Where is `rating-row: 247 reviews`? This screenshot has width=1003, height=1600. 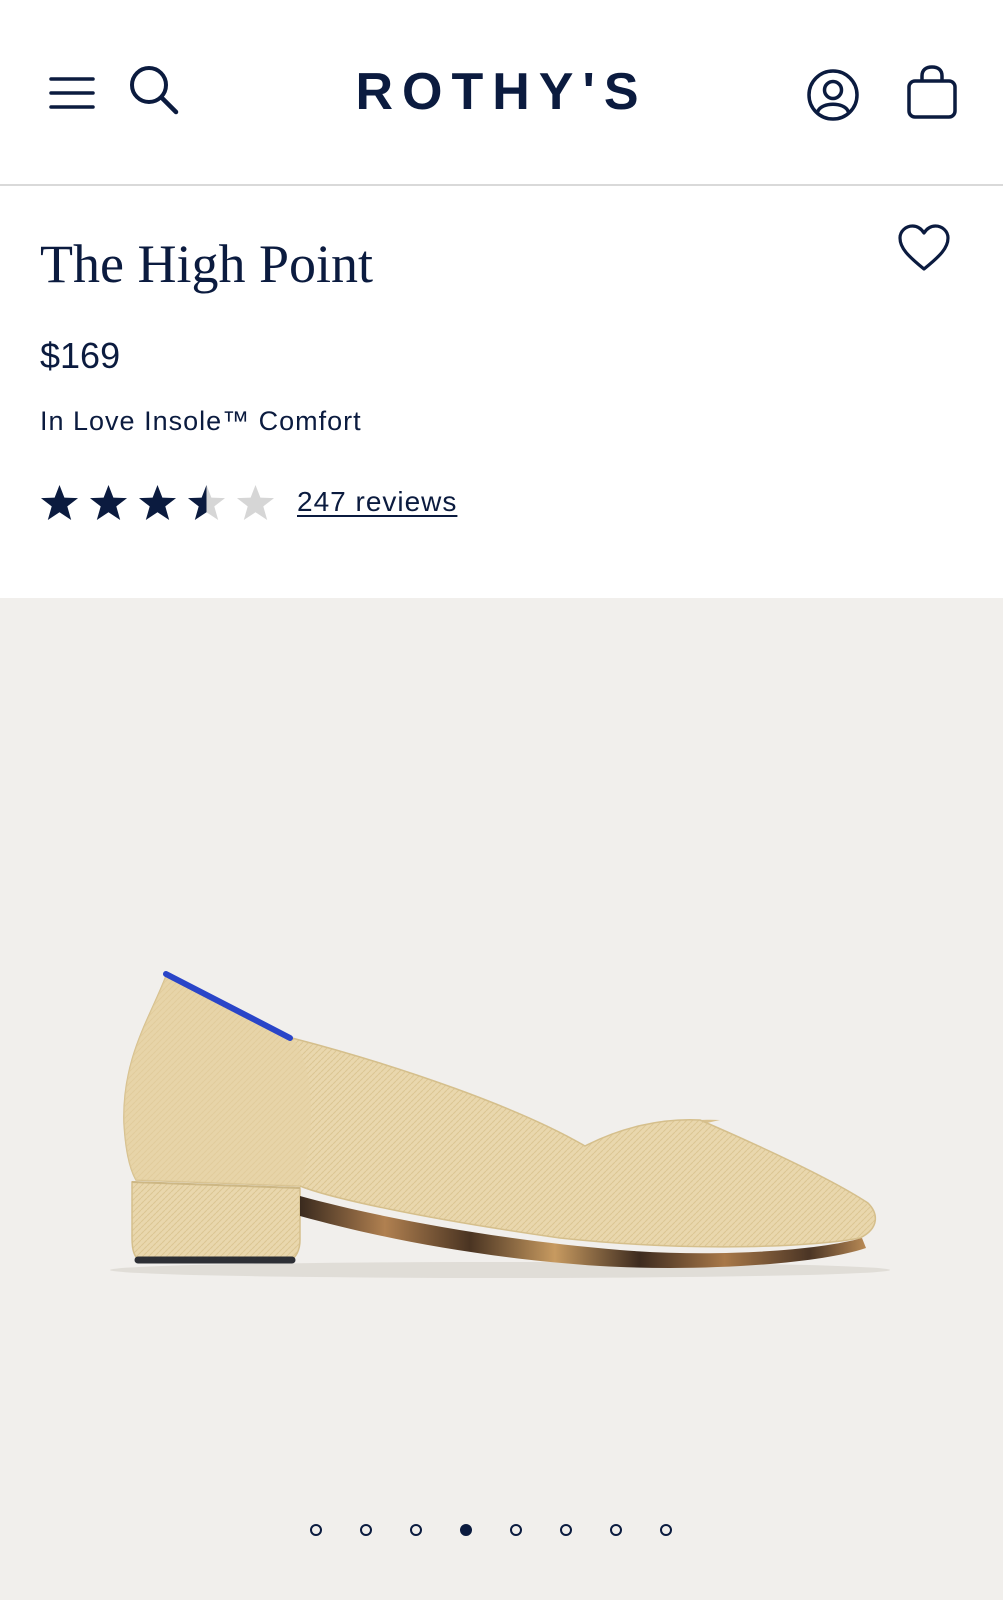 rating-row: 247 reviews is located at coordinates (248, 502).